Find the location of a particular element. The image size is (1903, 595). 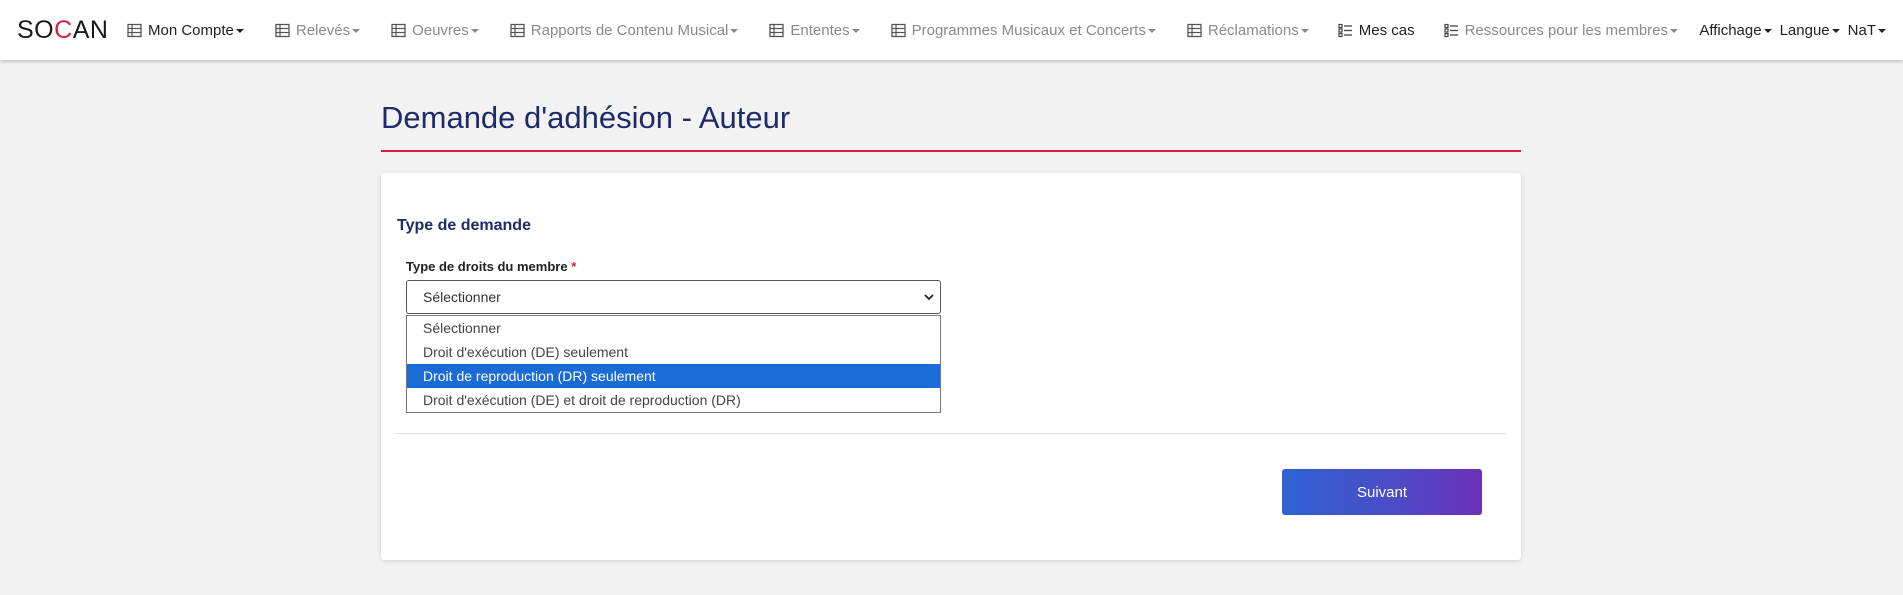

nav-item-label: Mon Compte is located at coordinates (191, 30).